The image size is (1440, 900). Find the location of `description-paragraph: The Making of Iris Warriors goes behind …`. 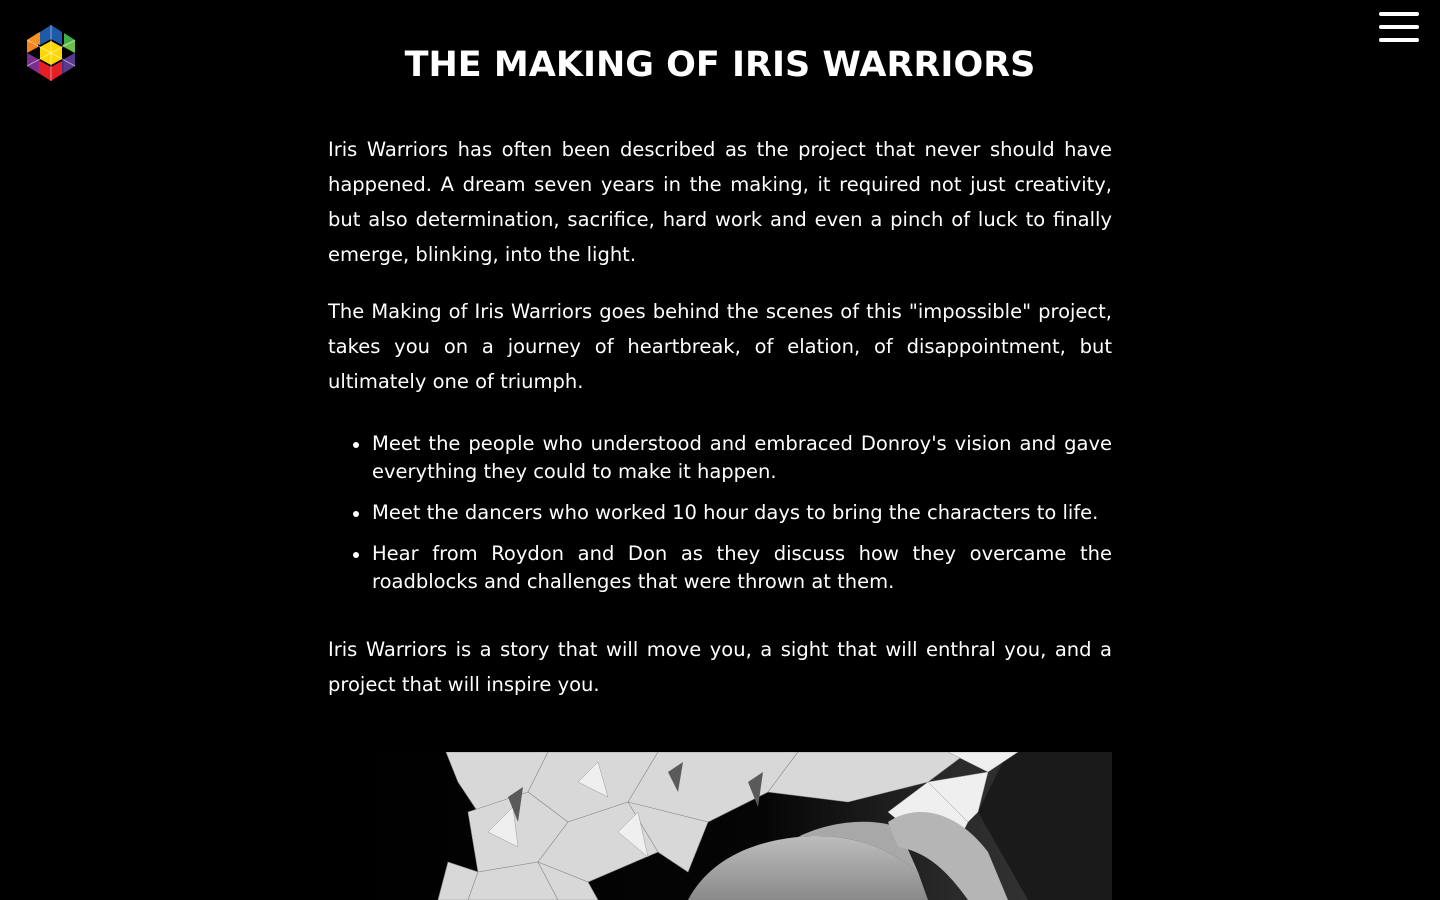

description-paragraph: The Making of Iris Warriors goes behind … is located at coordinates (720, 346).